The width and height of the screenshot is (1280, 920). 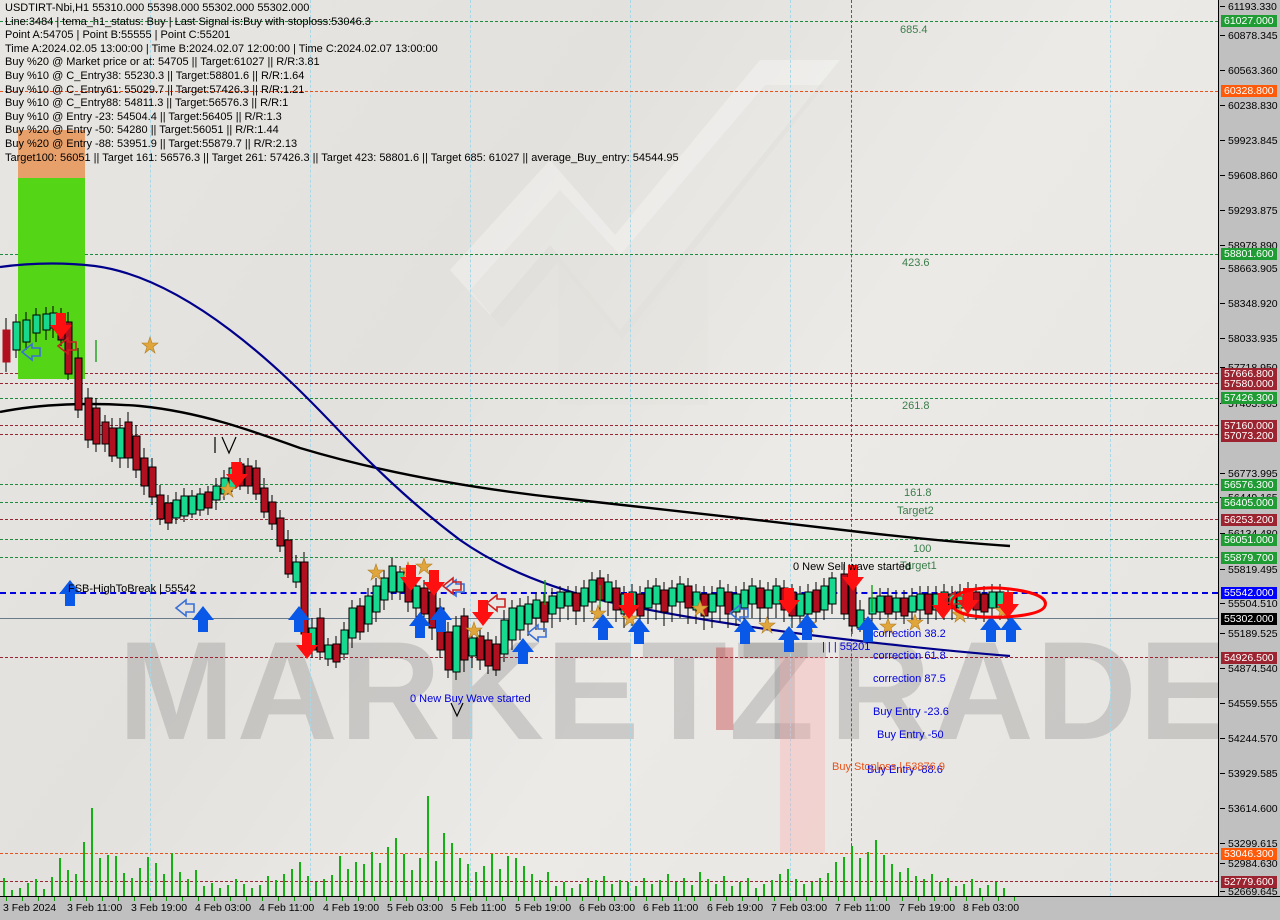 What do you see at coordinates (1249, 520) in the screenshot?
I see `price-tag-56253: 56253.200` at bounding box center [1249, 520].